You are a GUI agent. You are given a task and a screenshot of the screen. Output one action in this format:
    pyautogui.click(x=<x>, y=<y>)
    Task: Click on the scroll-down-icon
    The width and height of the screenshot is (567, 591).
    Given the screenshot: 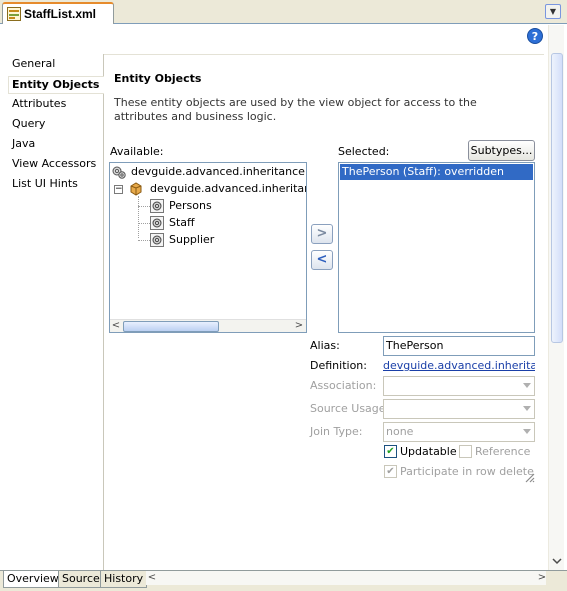 What is the action you would take?
    pyautogui.click(x=557, y=561)
    